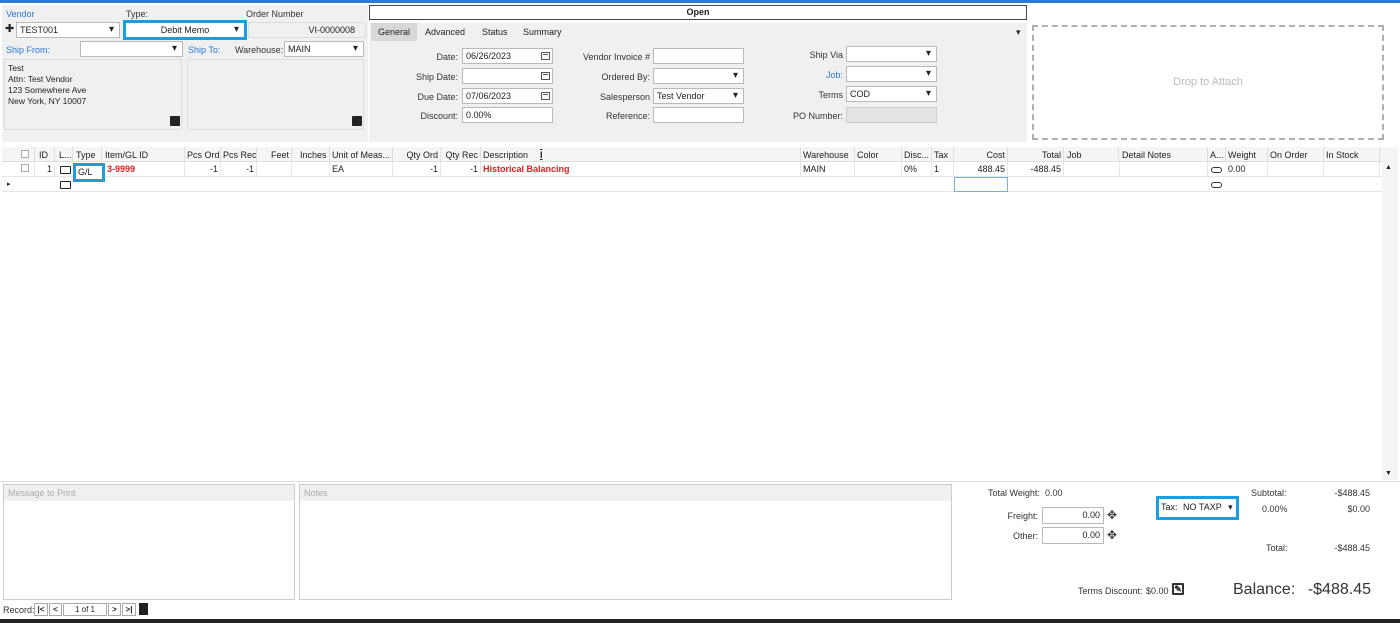 The image size is (1400, 623). What do you see at coordinates (274, 169) in the screenshot?
I see `cell-feet` at bounding box center [274, 169].